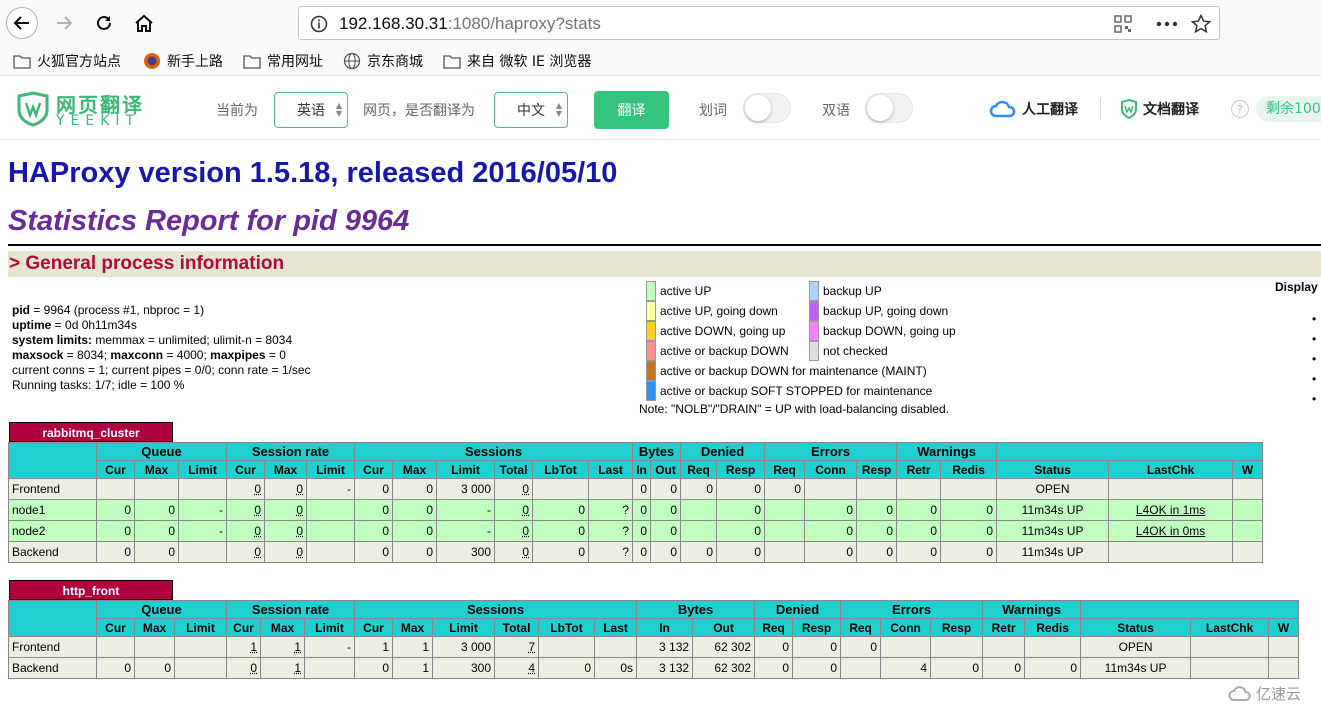 This screenshot has height=706, width=1321. Describe the element at coordinates (767, 108) in the screenshot. I see `word-select-toggle` at that location.